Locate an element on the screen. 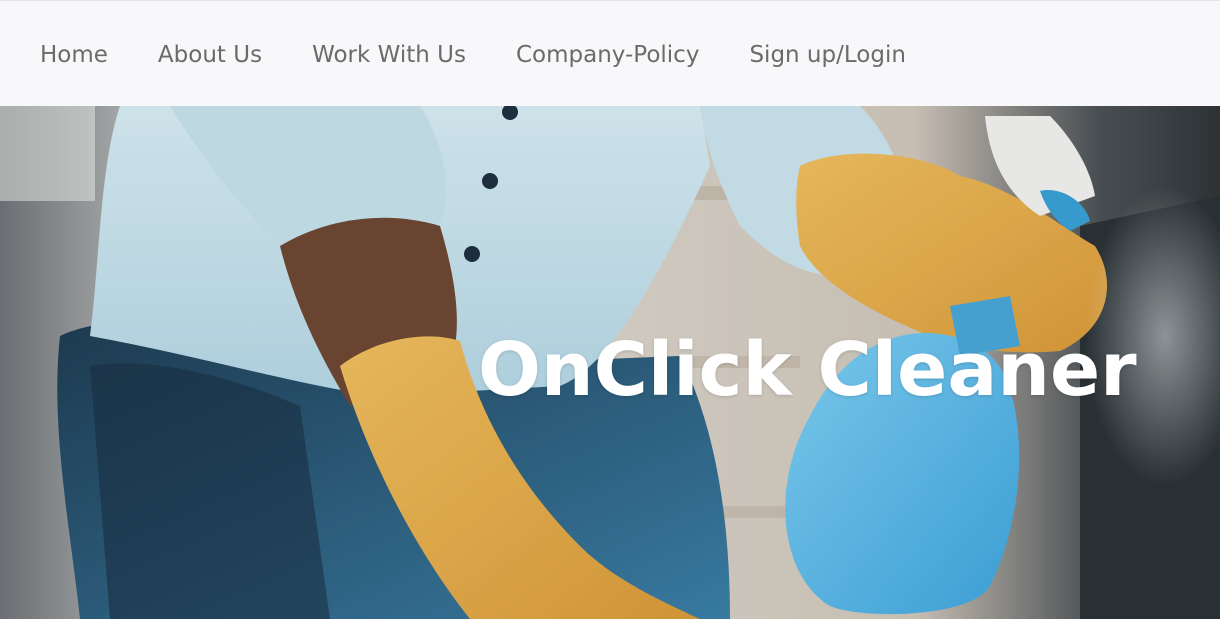 The width and height of the screenshot is (1220, 619). nav-link-home: Home is located at coordinates (74, 55).